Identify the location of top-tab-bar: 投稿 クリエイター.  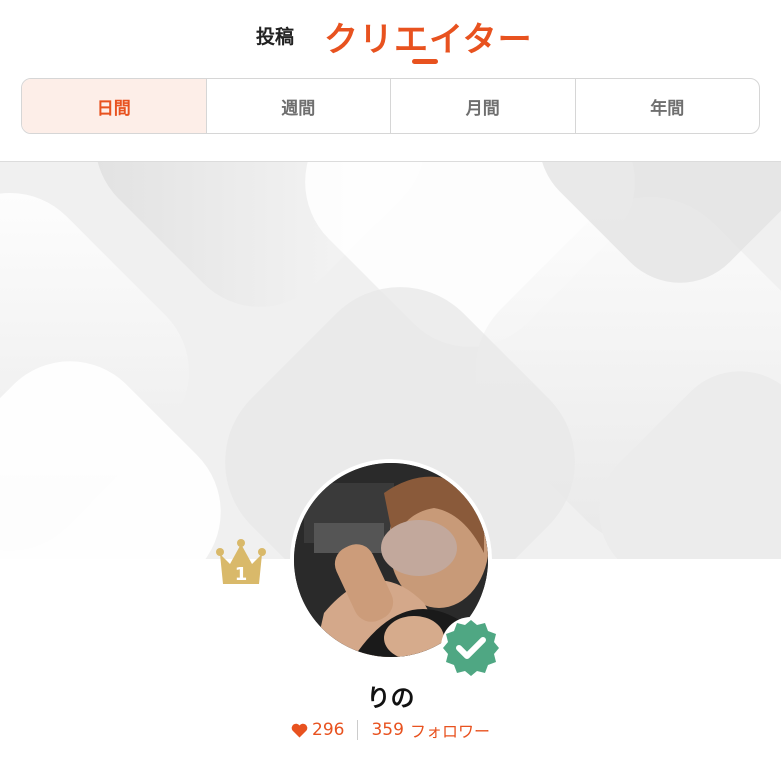
(390, 33).